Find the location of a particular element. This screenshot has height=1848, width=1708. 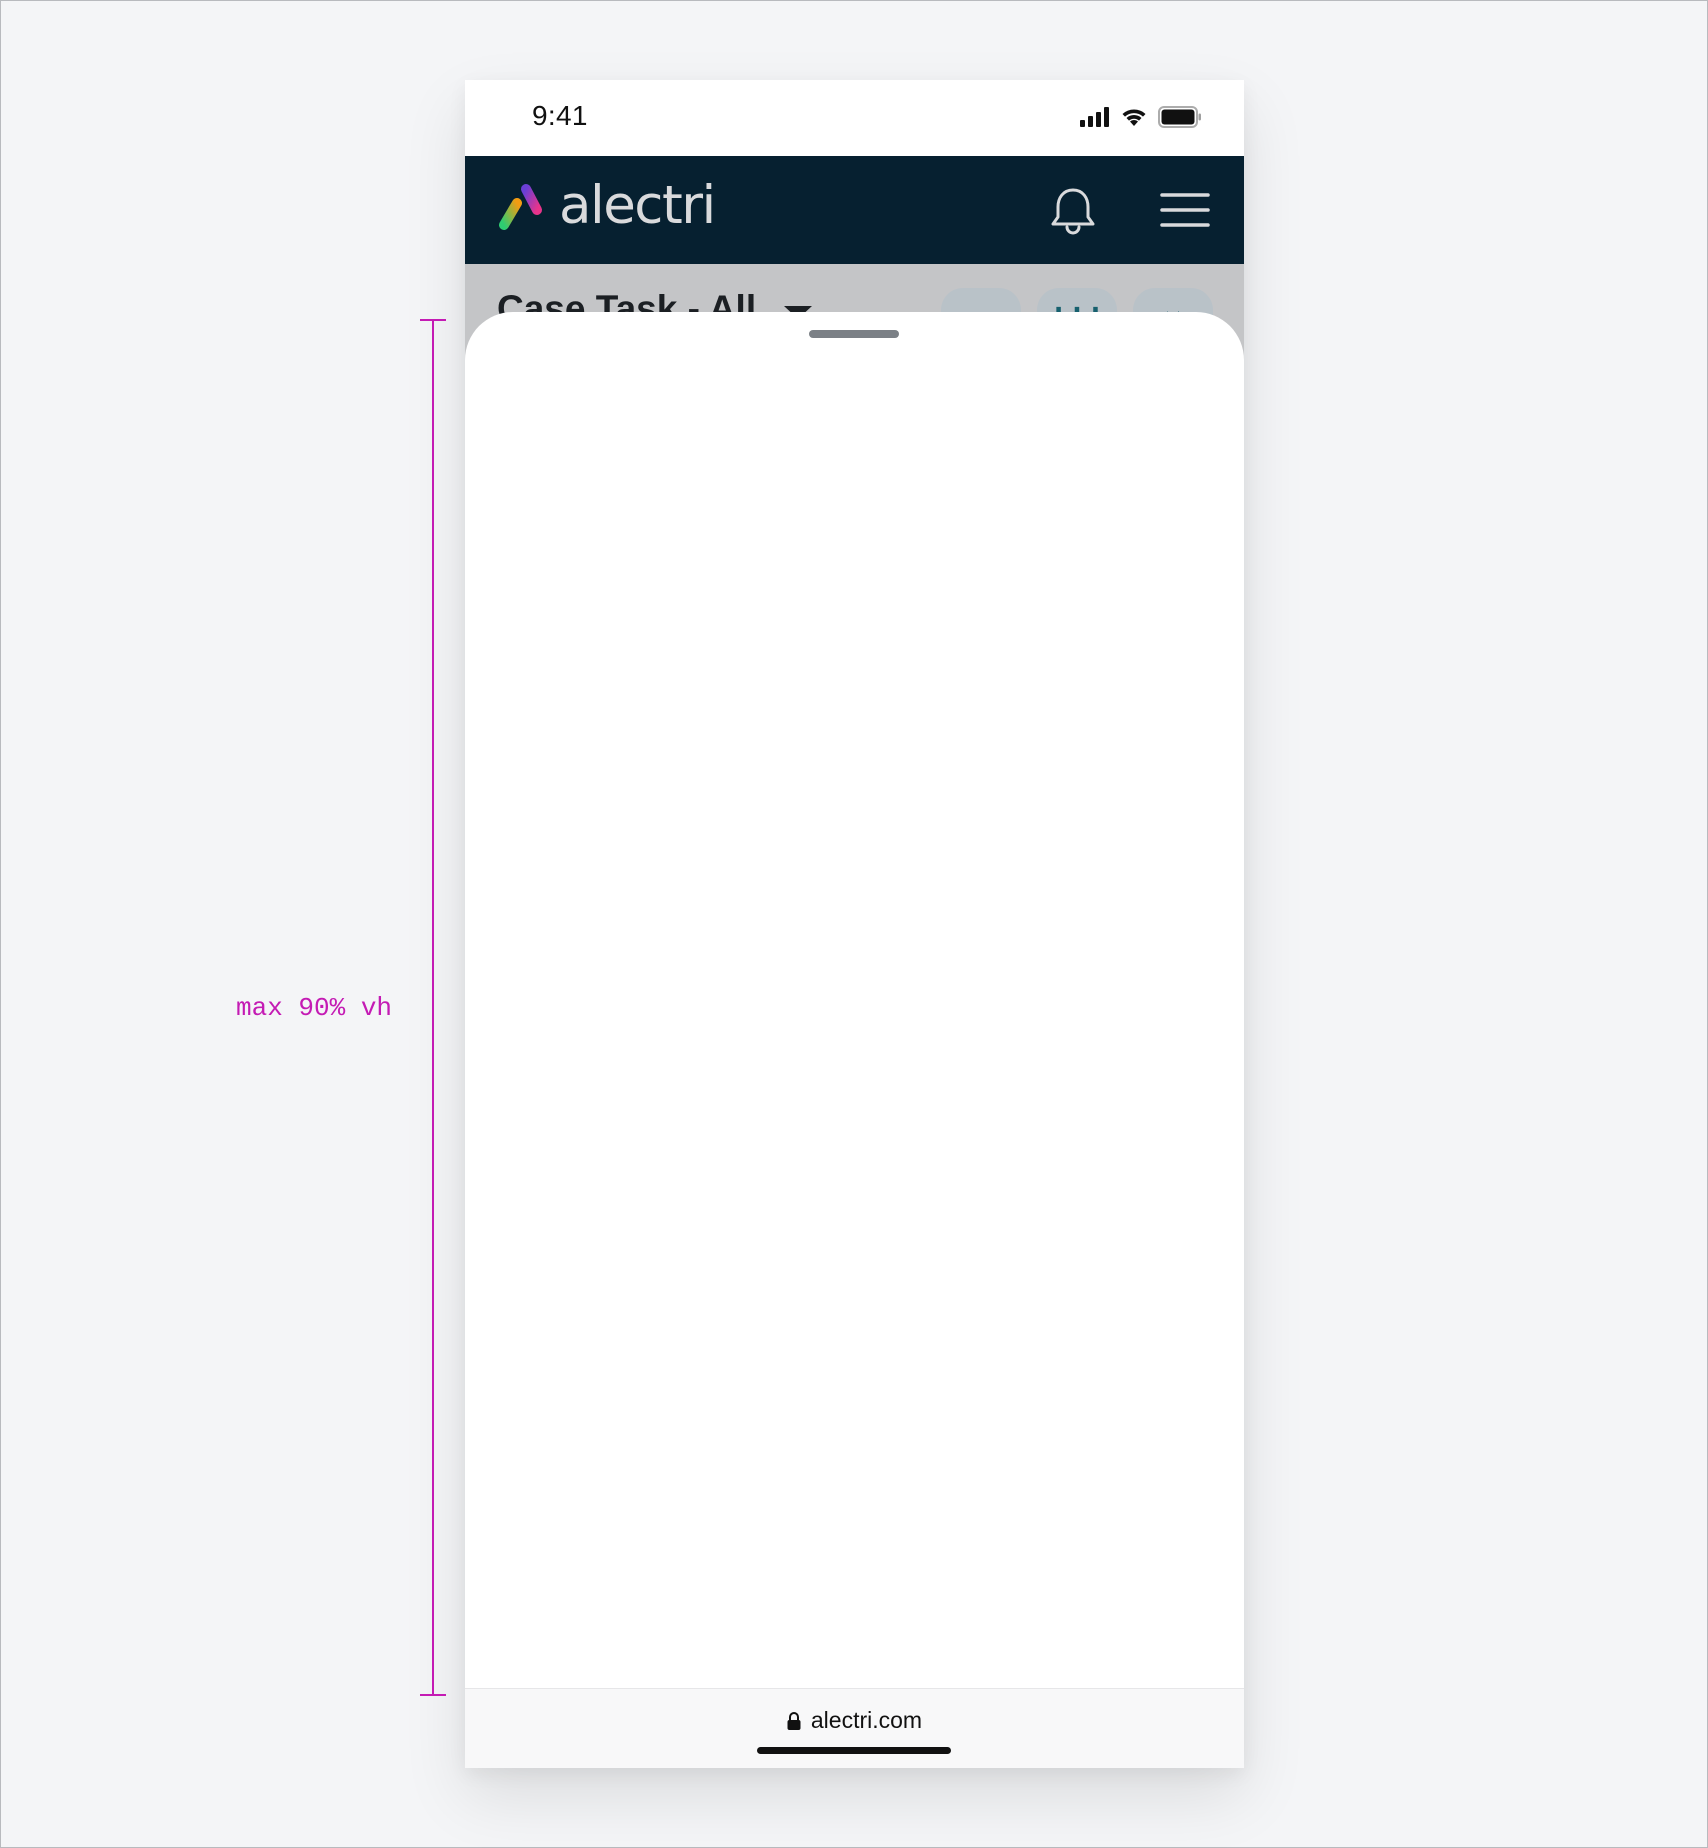

wifi-icon is located at coordinates (1134, 117).